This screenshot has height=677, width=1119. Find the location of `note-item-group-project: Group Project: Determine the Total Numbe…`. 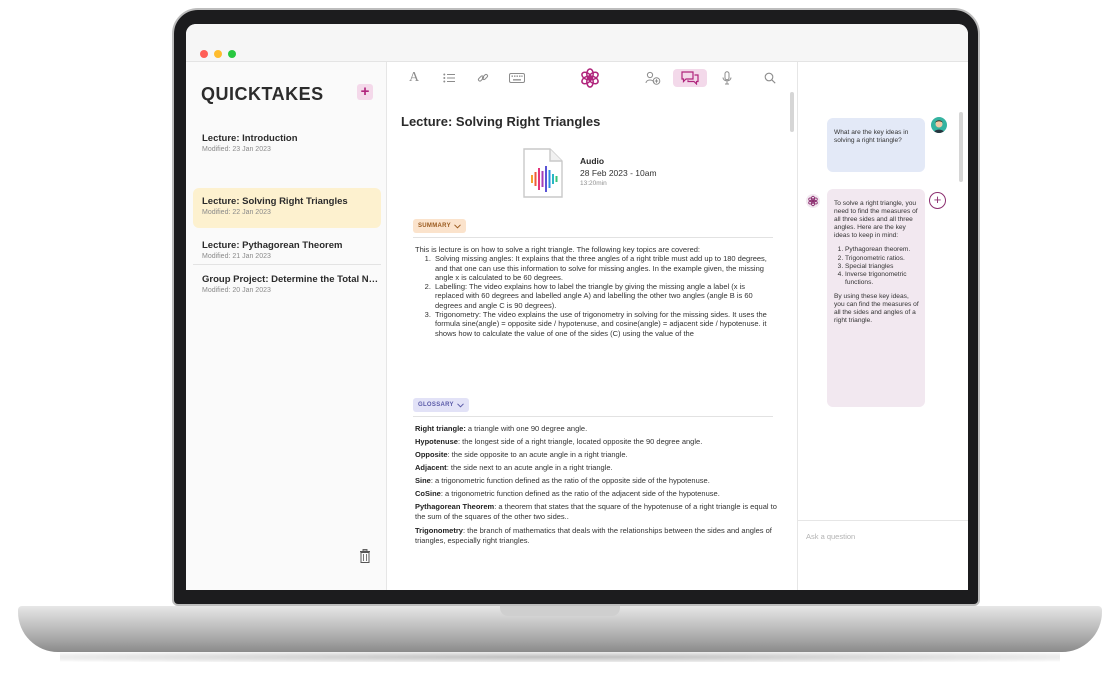

note-item-group-project: Group Project: Determine the Total Numbe… is located at coordinates (287, 286).